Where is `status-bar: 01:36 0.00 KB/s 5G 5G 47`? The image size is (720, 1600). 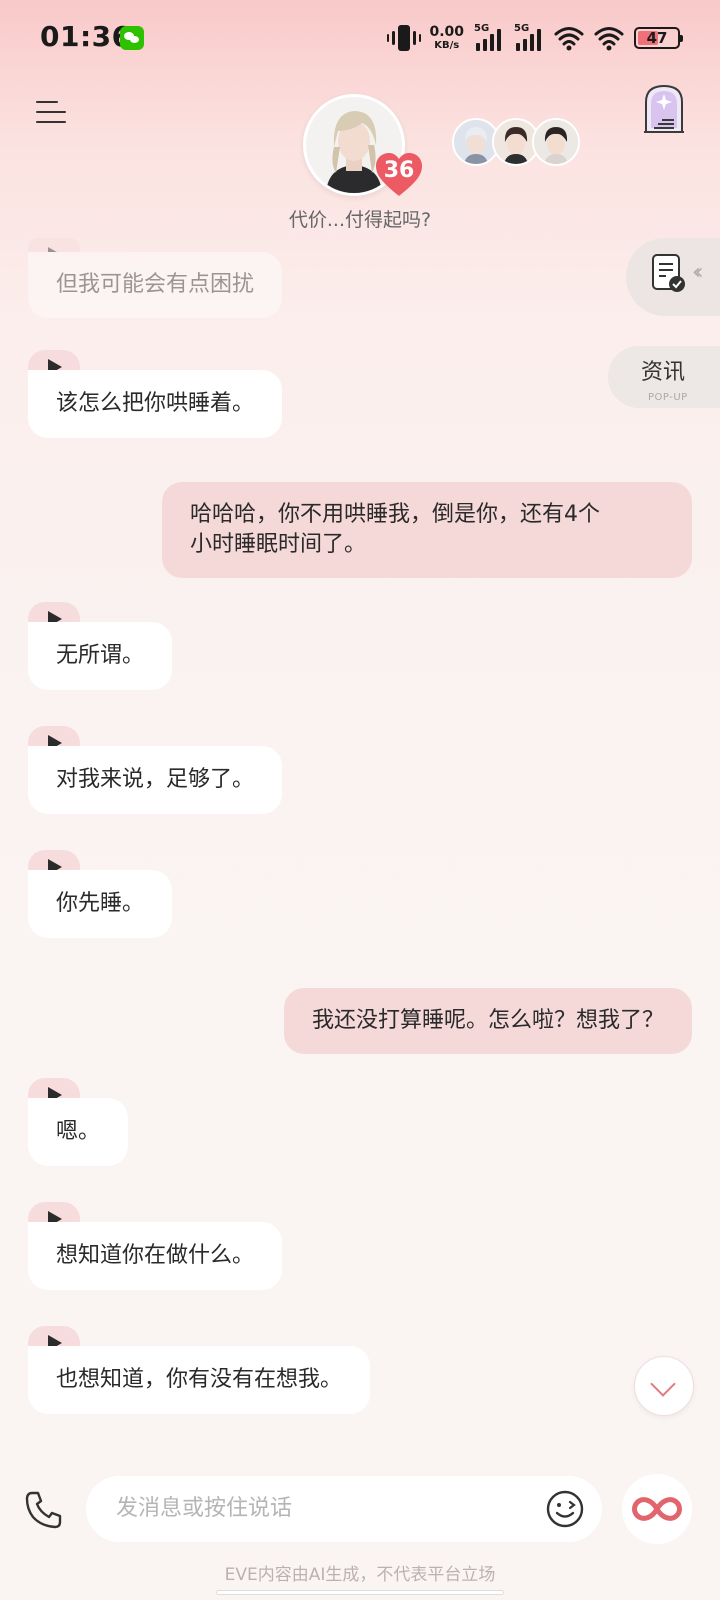 status-bar: 01:36 0.00 KB/s 5G 5G 47 is located at coordinates (360, 38).